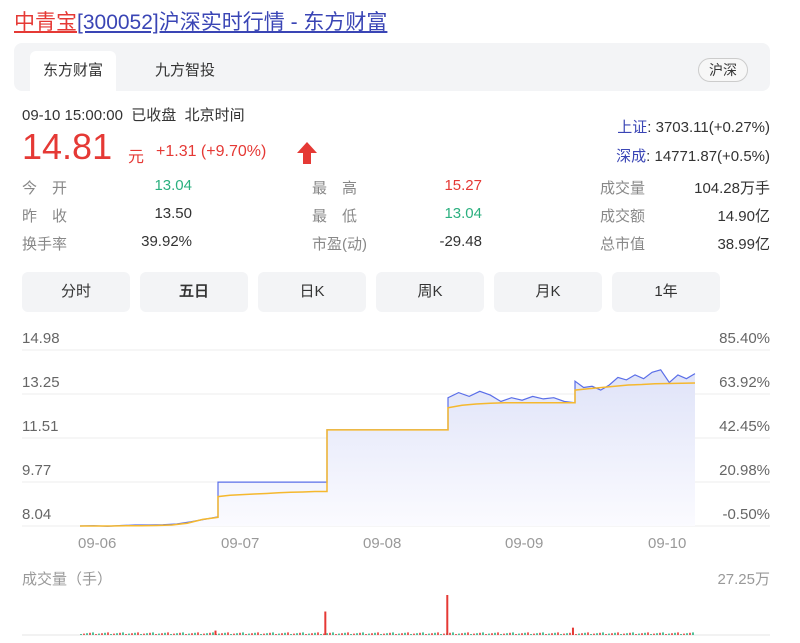  I want to click on x-tick-label: 09-08, so click(382, 543).